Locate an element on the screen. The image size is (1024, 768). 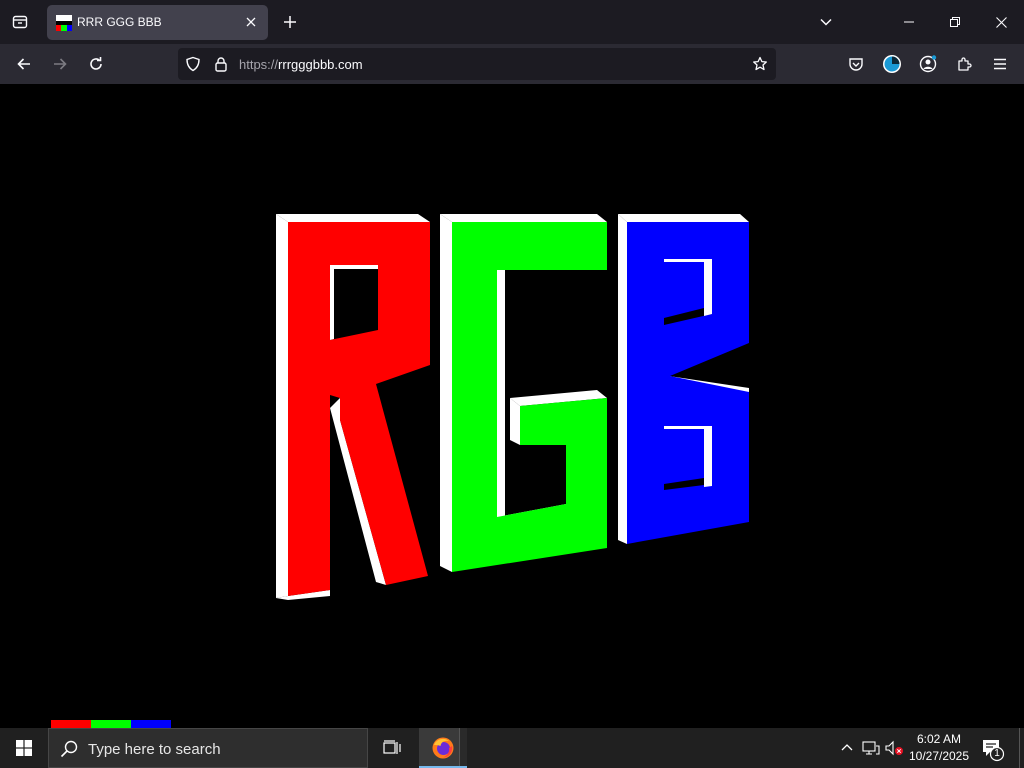
letter-g is located at coordinates (523, 393).